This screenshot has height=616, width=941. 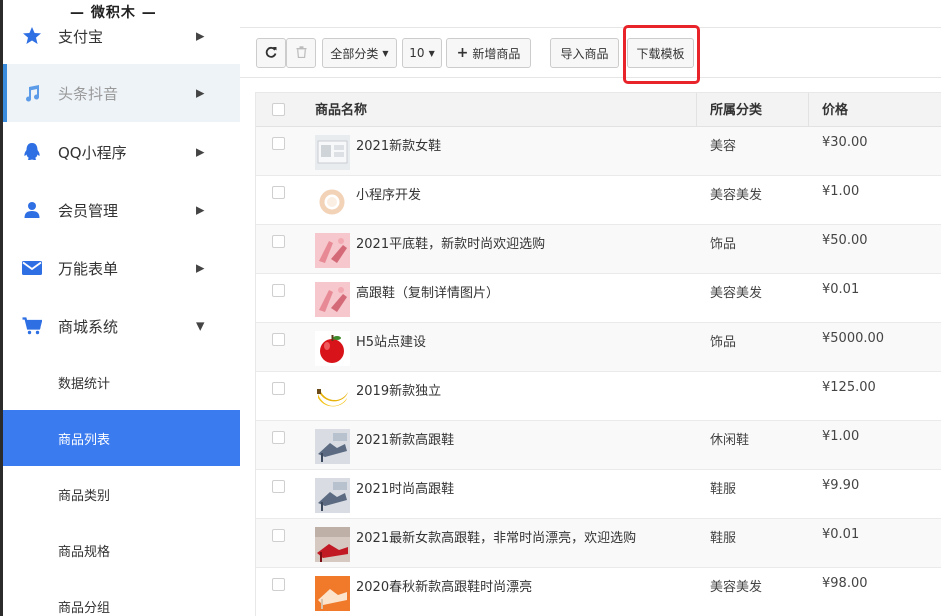 What do you see at coordinates (598, 396) in the screenshot?
I see `table-row: 2019新款独立 ¥125.00` at bounding box center [598, 396].